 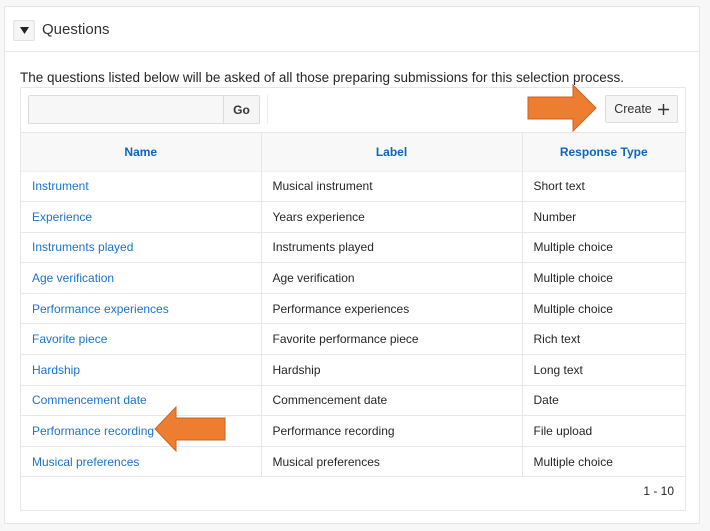 I want to click on cell-name: Favorite piece, so click(x=141, y=339).